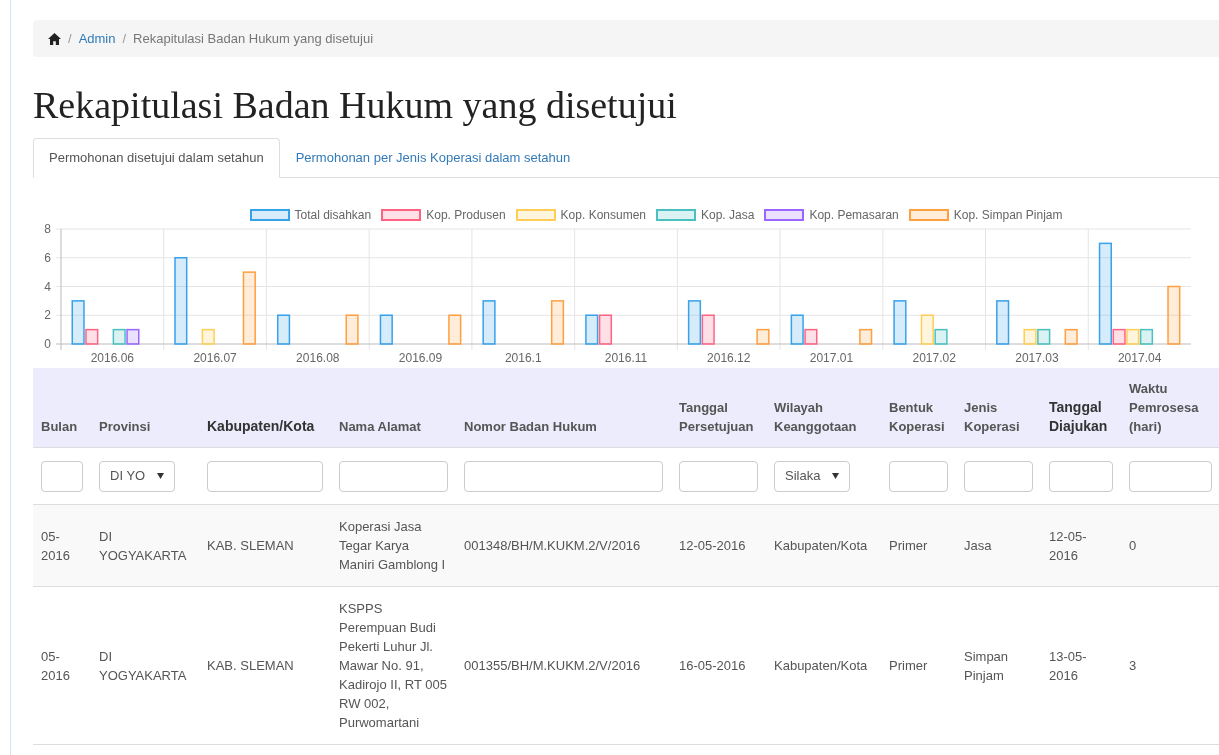  I want to click on y-tick-label: 2, so click(47, 315).